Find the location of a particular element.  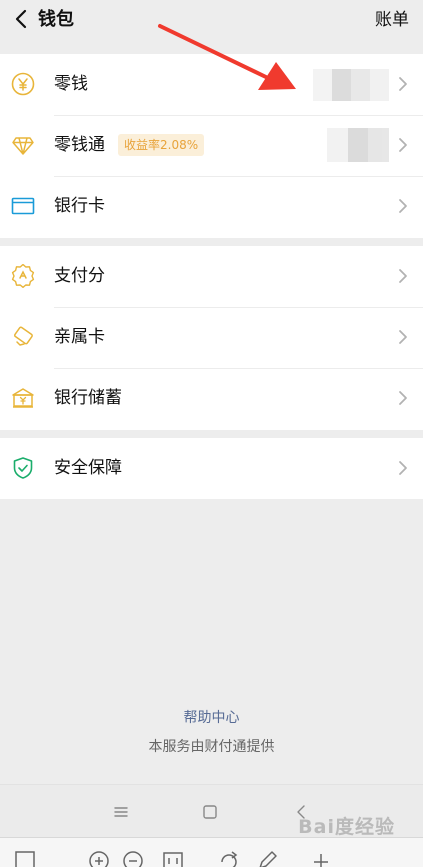

back-button is located at coordinates (21, 19).